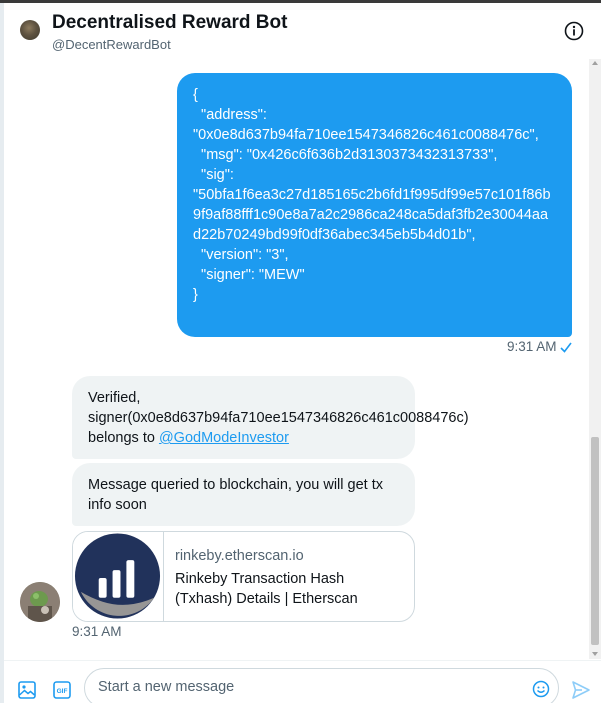 The width and height of the screenshot is (601, 703). I want to click on media-button, so click(27, 690).